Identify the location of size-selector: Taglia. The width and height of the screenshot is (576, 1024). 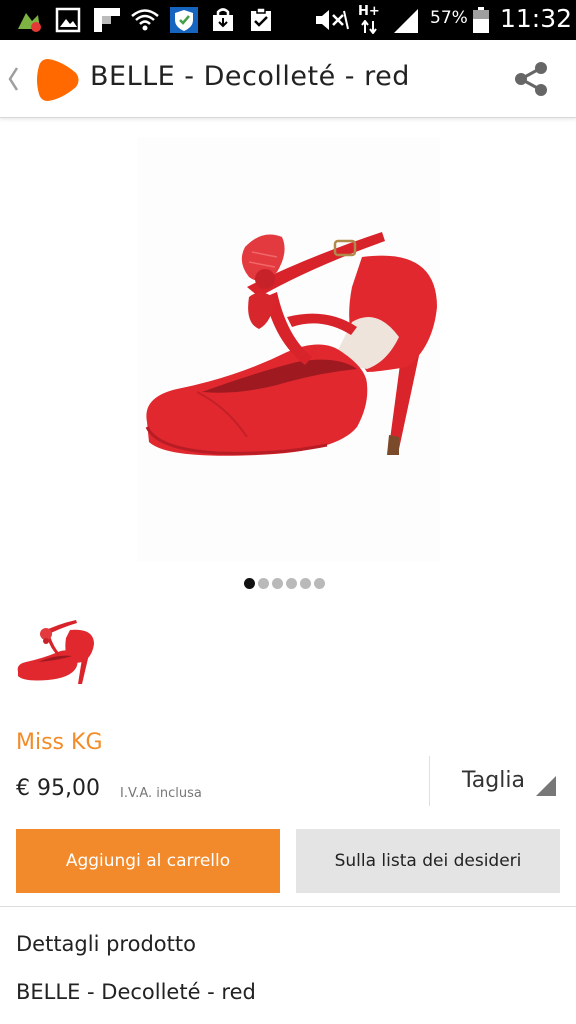
(501, 782).